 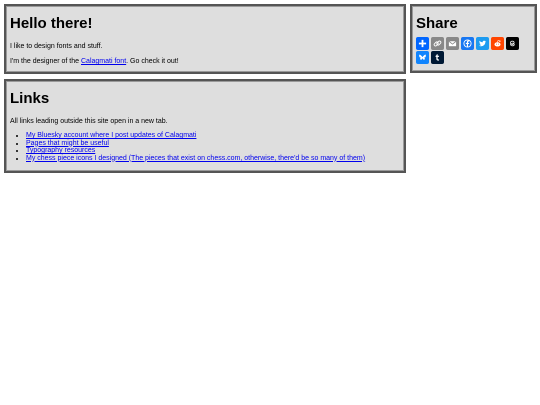 I want to click on facebook-icon, so click(x=467, y=43).